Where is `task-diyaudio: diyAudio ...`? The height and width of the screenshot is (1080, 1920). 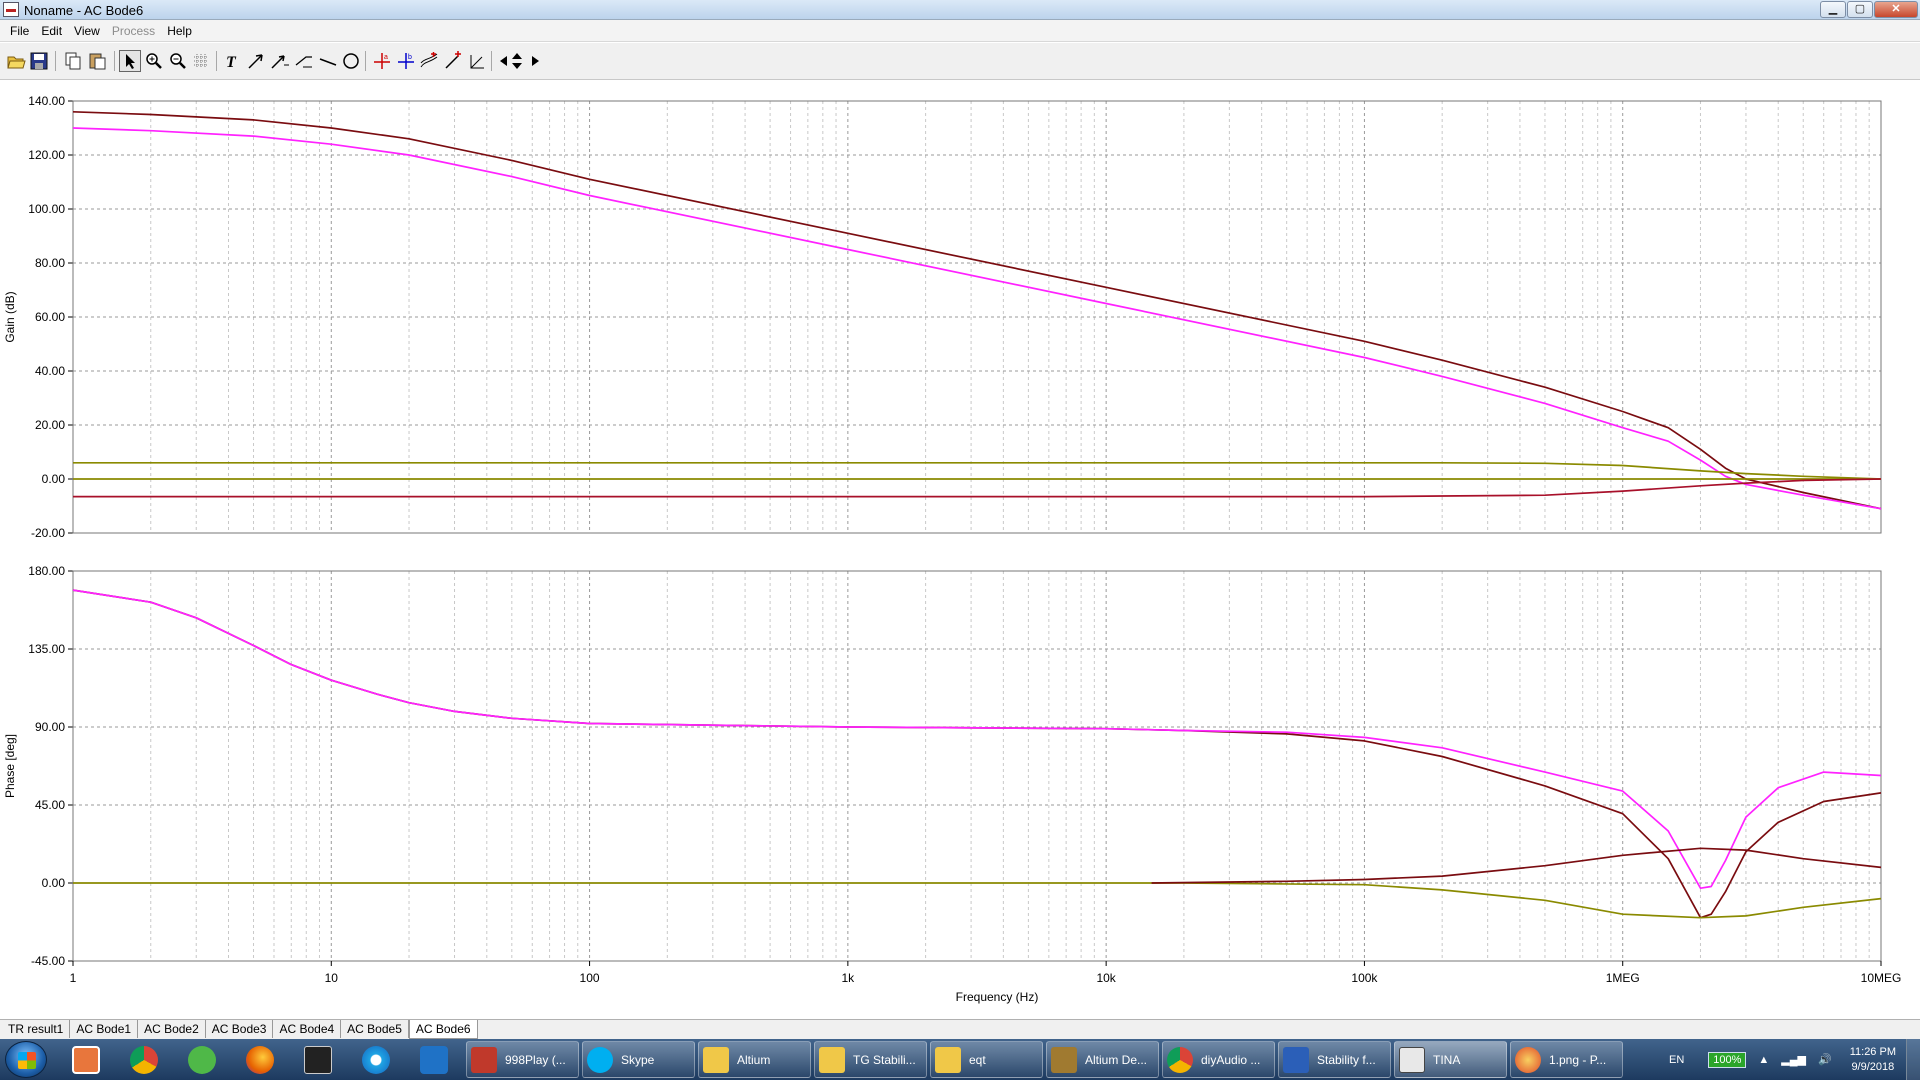
task-diyaudio: diyAudio ... is located at coordinates (1218, 1059).